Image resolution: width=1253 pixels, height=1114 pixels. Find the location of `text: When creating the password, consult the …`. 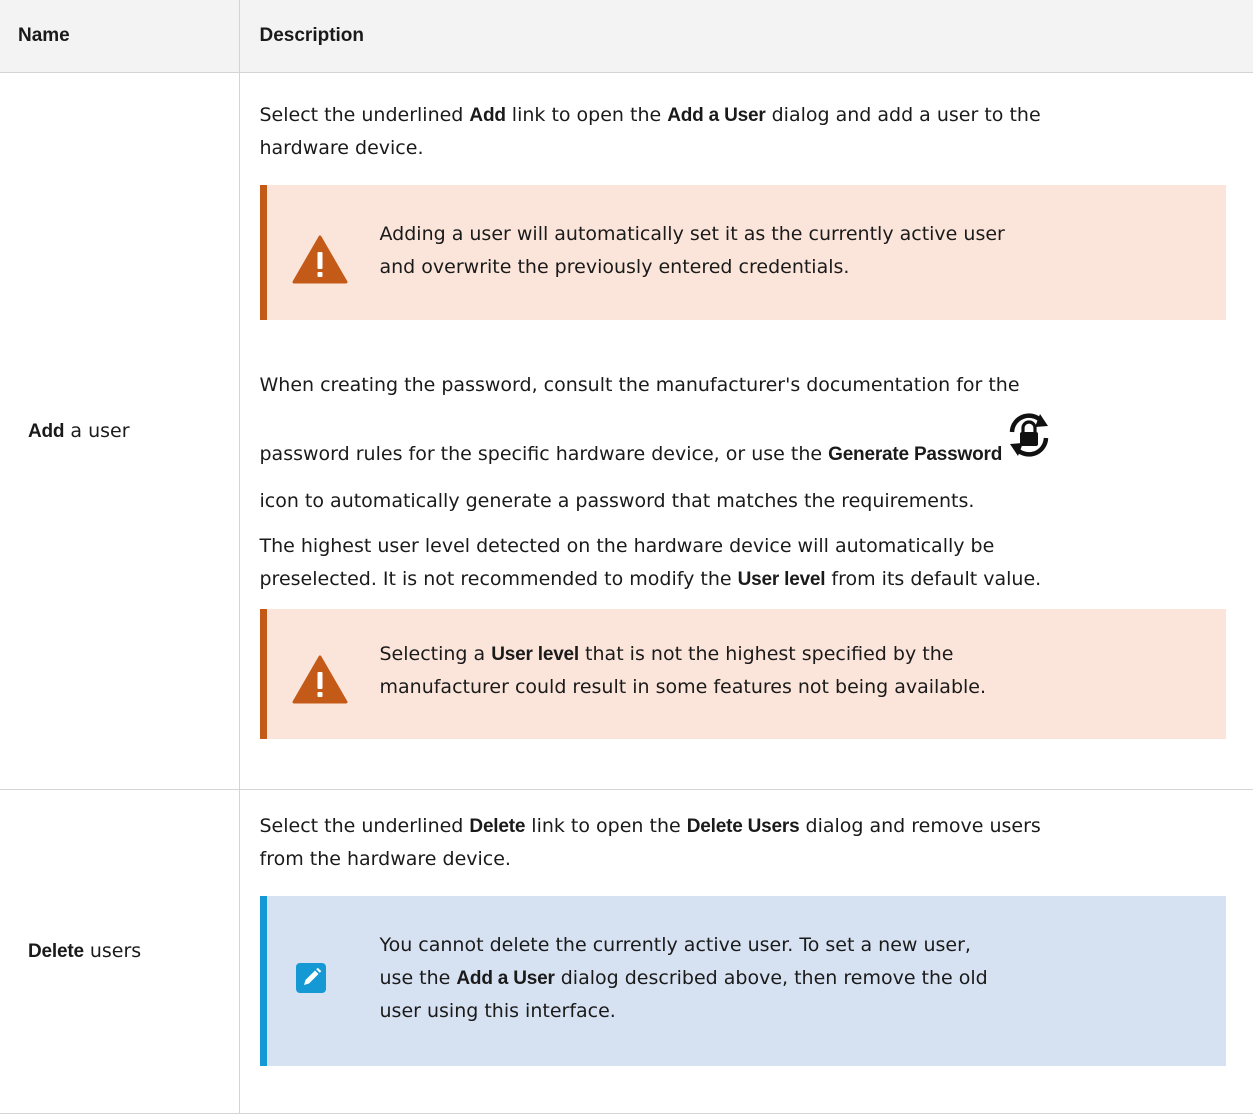

text: When creating the password, consult the … is located at coordinates (639, 385).